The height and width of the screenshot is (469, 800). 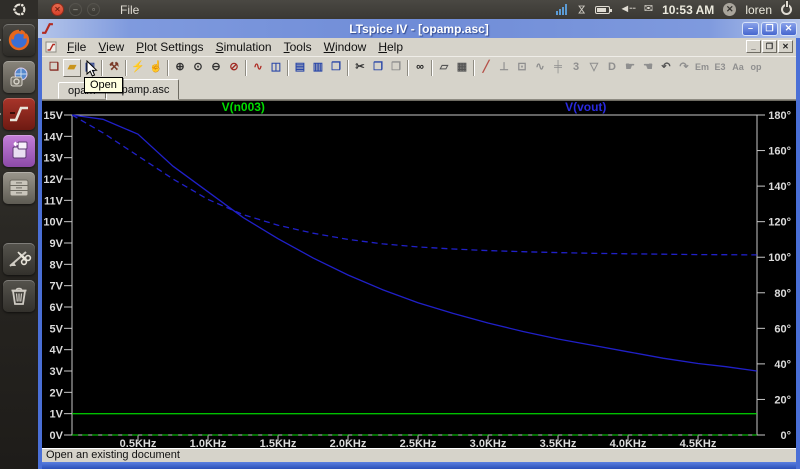 What do you see at coordinates (396, 68) in the screenshot?
I see `paste-button: ❒` at bounding box center [396, 68].